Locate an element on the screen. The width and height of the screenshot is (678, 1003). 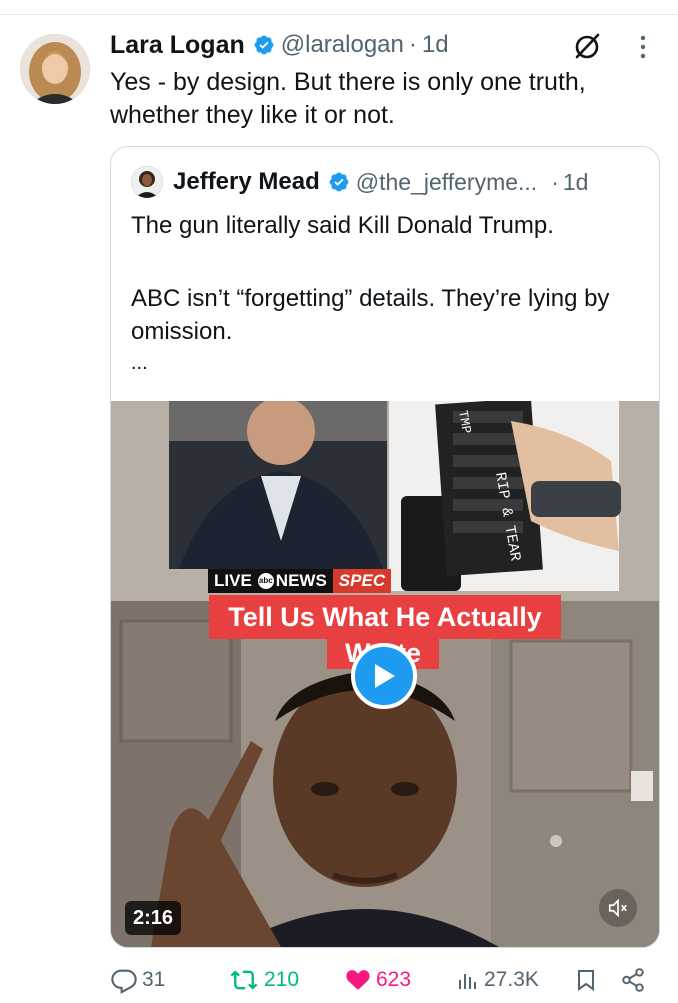
quoted-header: Jeffery Mead @the_jefferyme... · 1d is located at coordinates (359, 182).